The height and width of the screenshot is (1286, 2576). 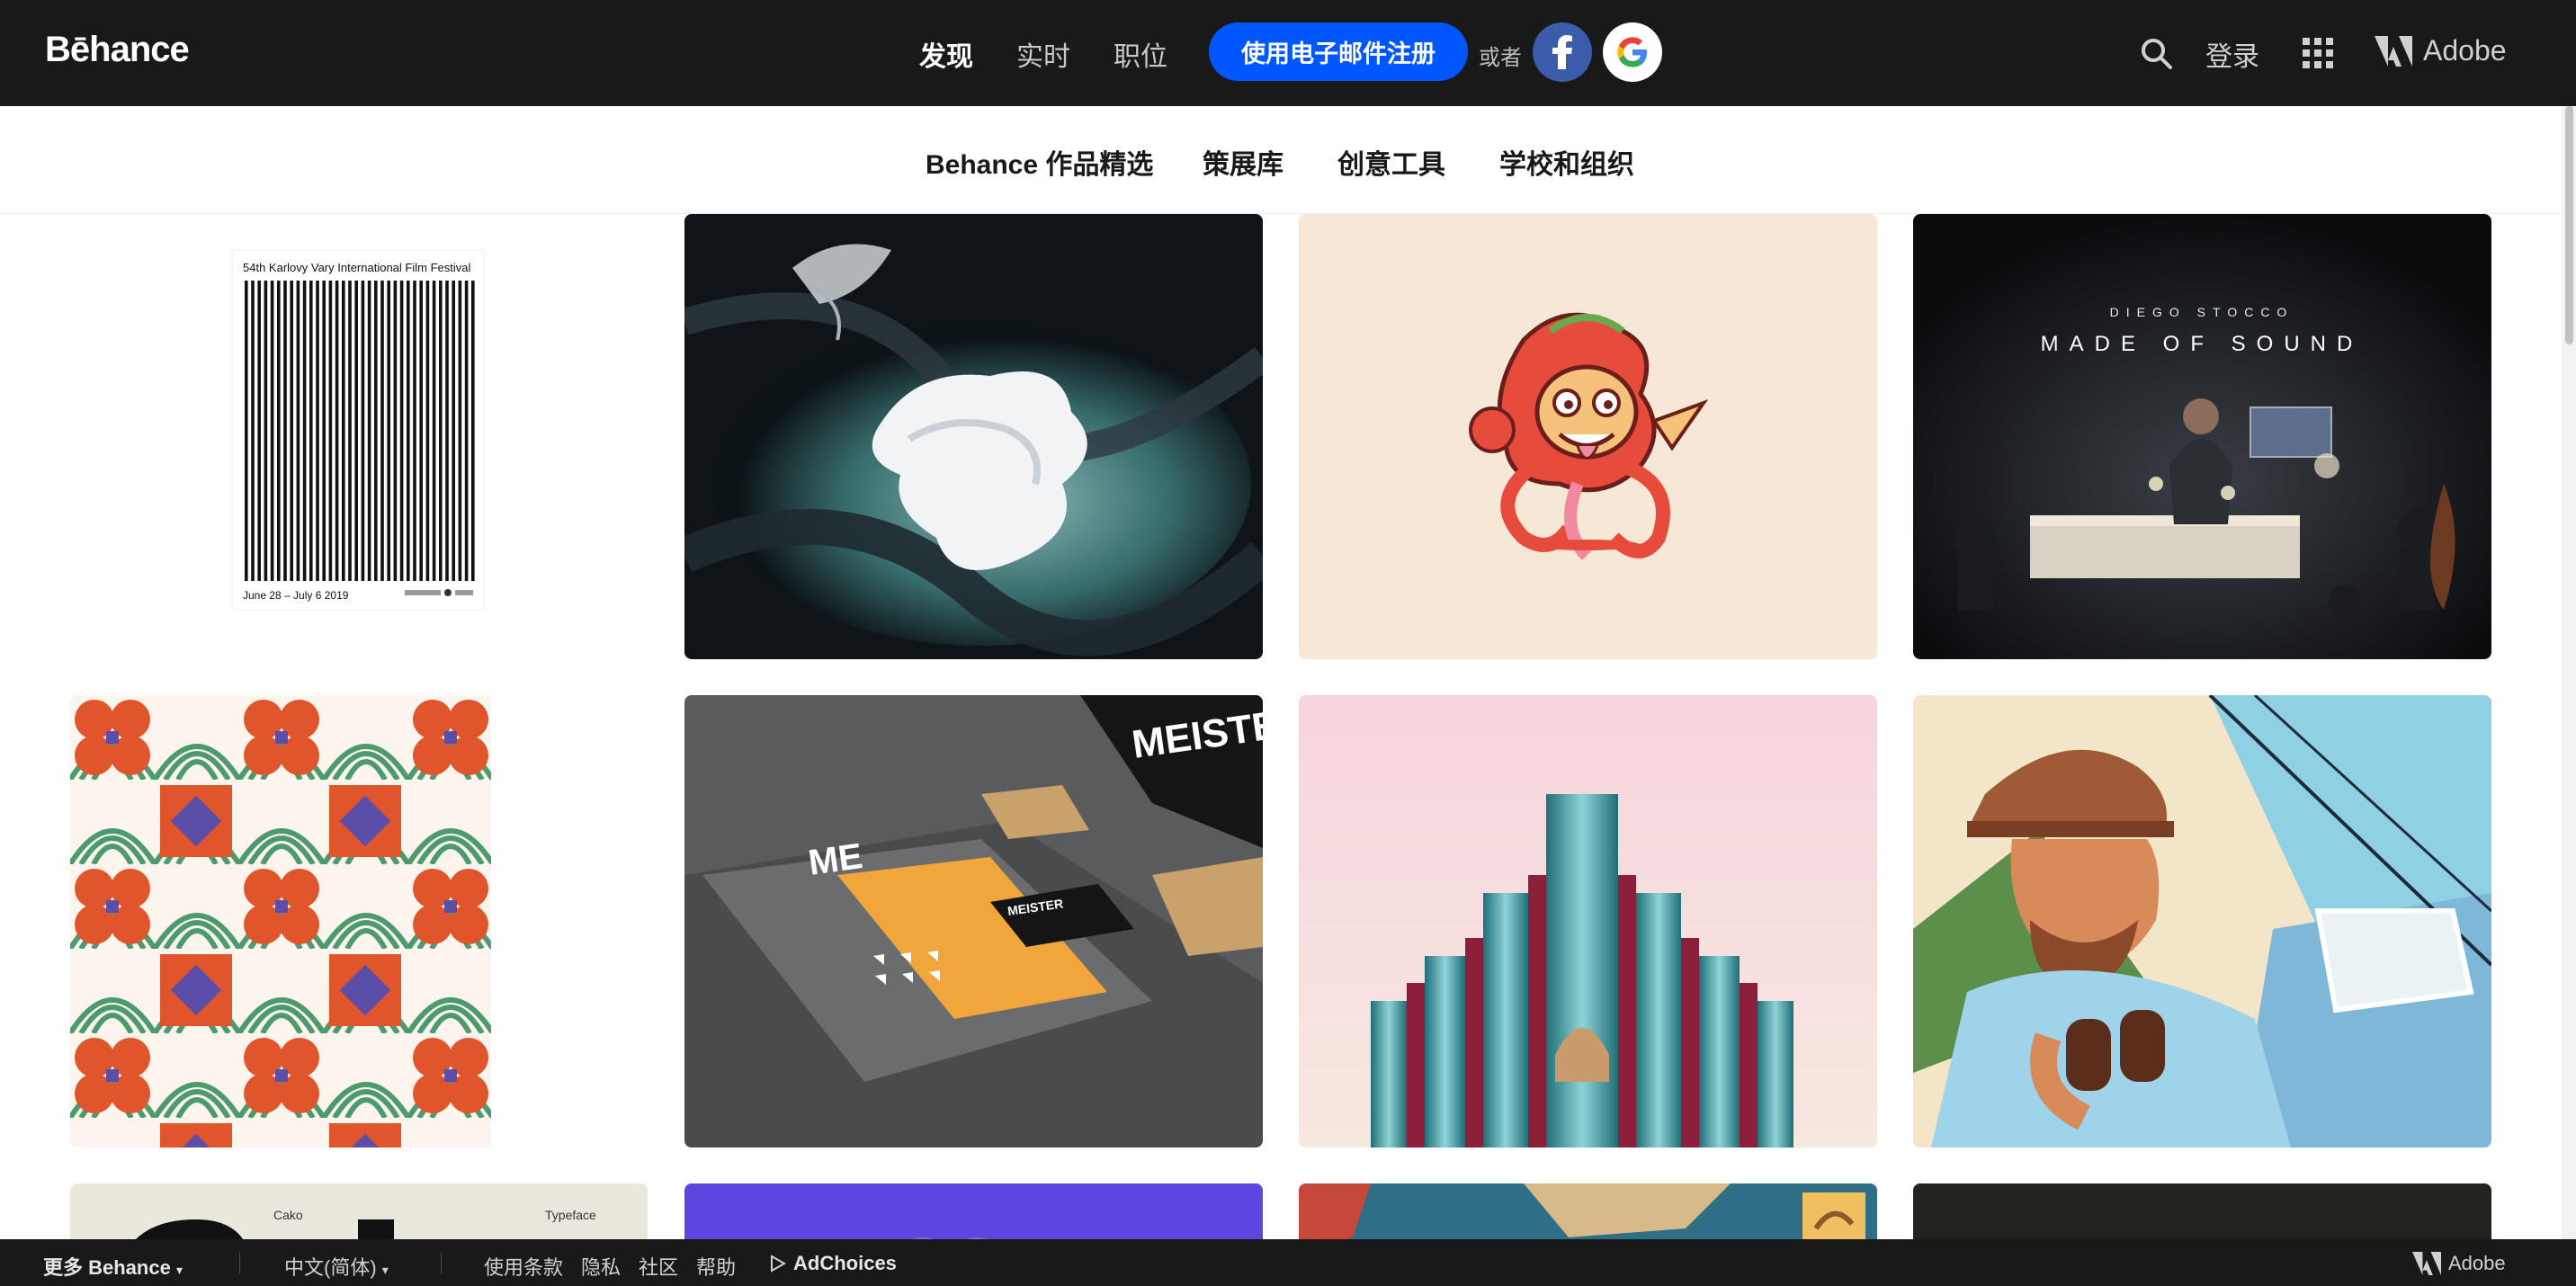 What do you see at coordinates (601, 1266) in the screenshot?
I see `footer-link-privacy: 隐私` at bounding box center [601, 1266].